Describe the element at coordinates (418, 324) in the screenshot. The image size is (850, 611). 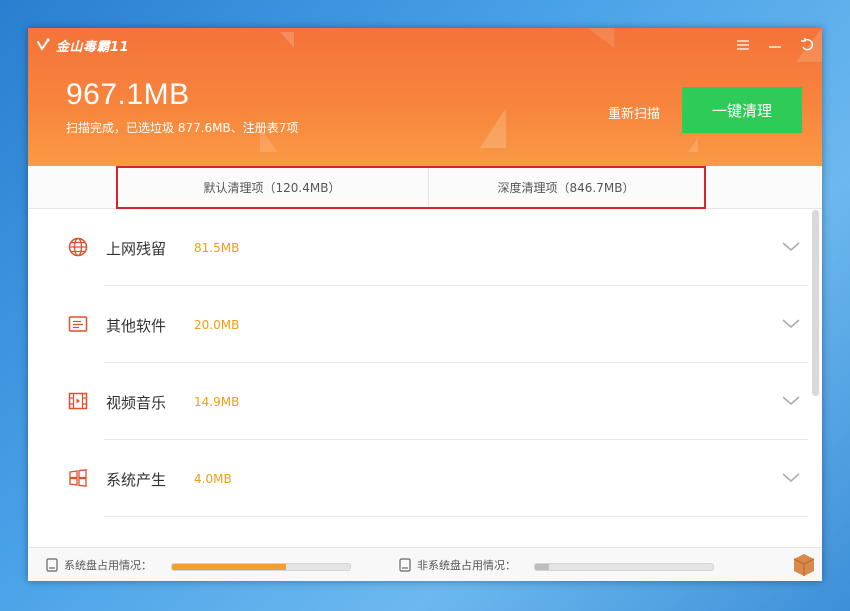
I see `list-item-other-software: 其他软件 20.0MB` at that location.